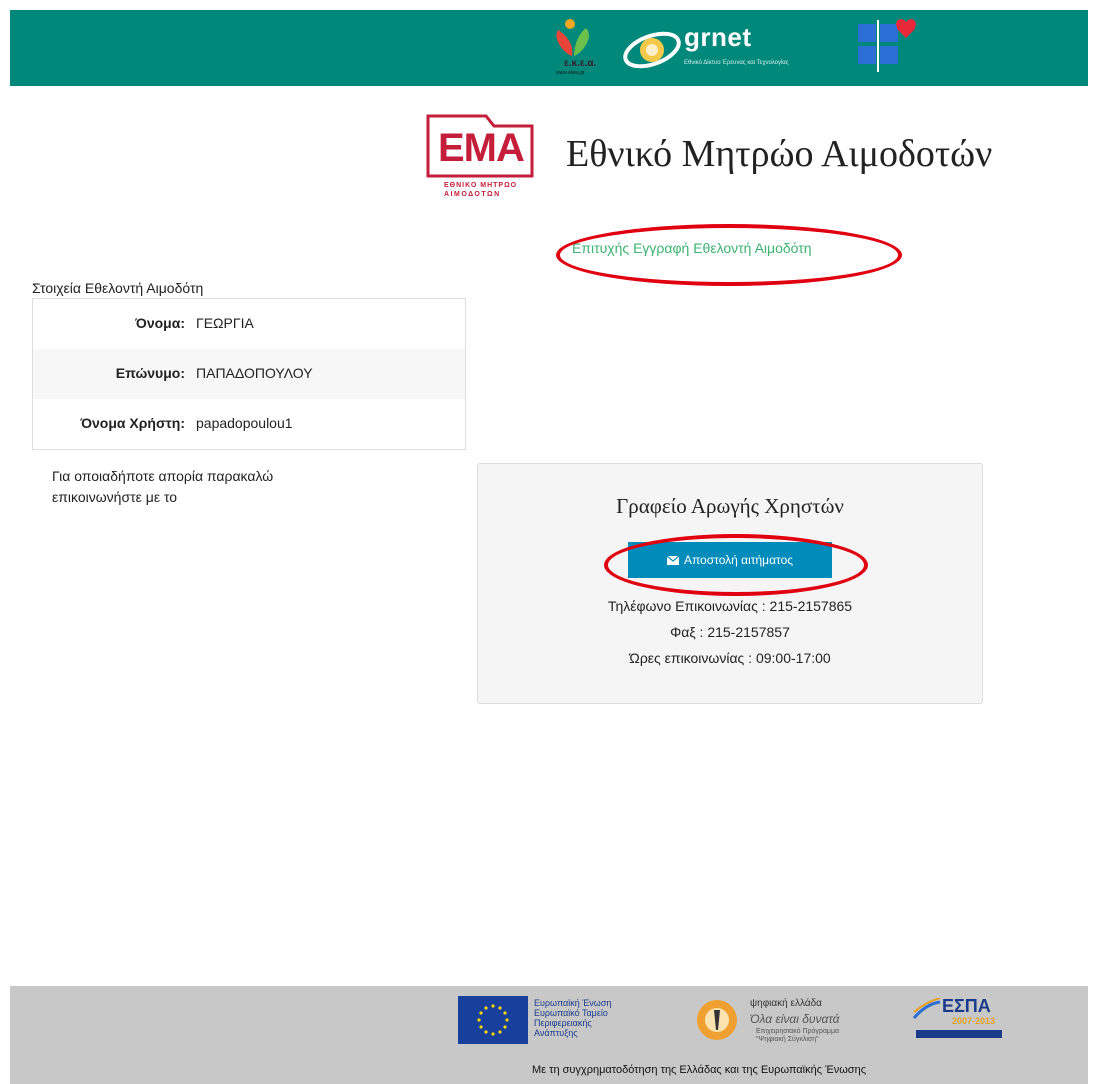 The height and width of the screenshot is (1084, 1098). What do you see at coordinates (481, 185) in the screenshot?
I see `ema-line1: ΕΘΝΙΚΟ ΜΗΤΡΩΟ` at bounding box center [481, 185].